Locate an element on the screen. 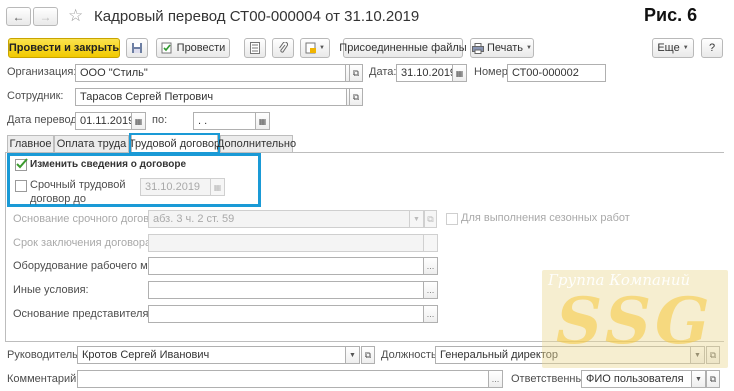 This screenshot has height=391, width=734. transfer-date-calendar-button: ▦ is located at coordinates (138, 121).